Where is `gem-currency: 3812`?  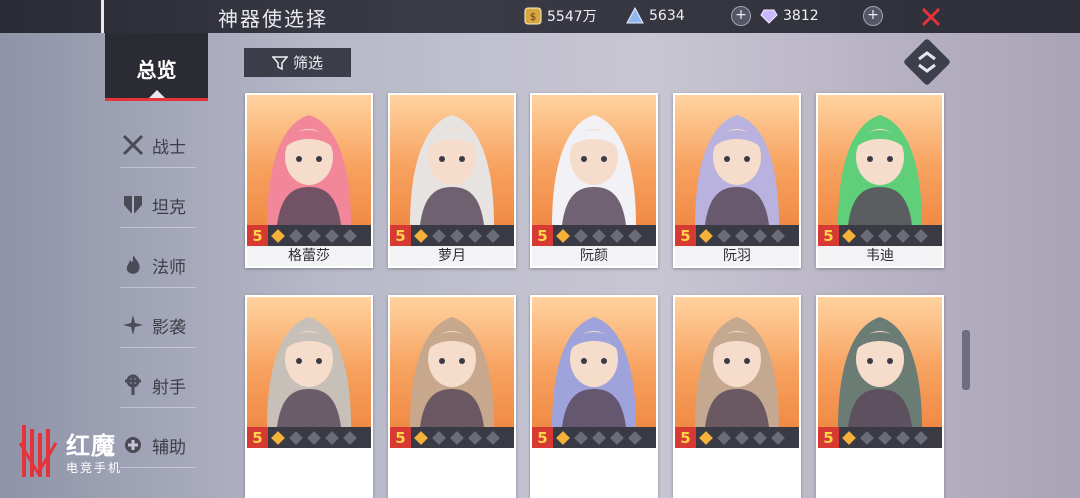 gem-currency: 3812 is located at coordinates (789, 16).